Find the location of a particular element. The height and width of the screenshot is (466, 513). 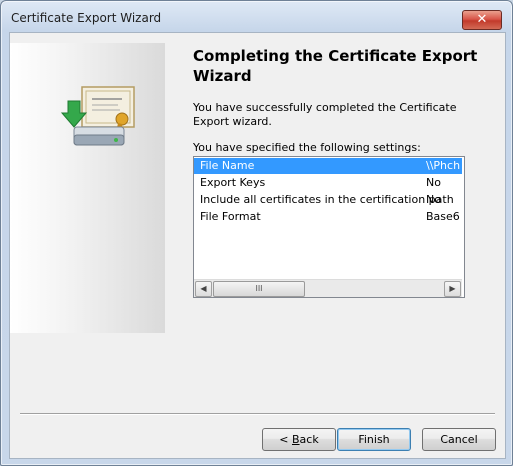

setting-value: Base64 is located at coordinates (443, 216).